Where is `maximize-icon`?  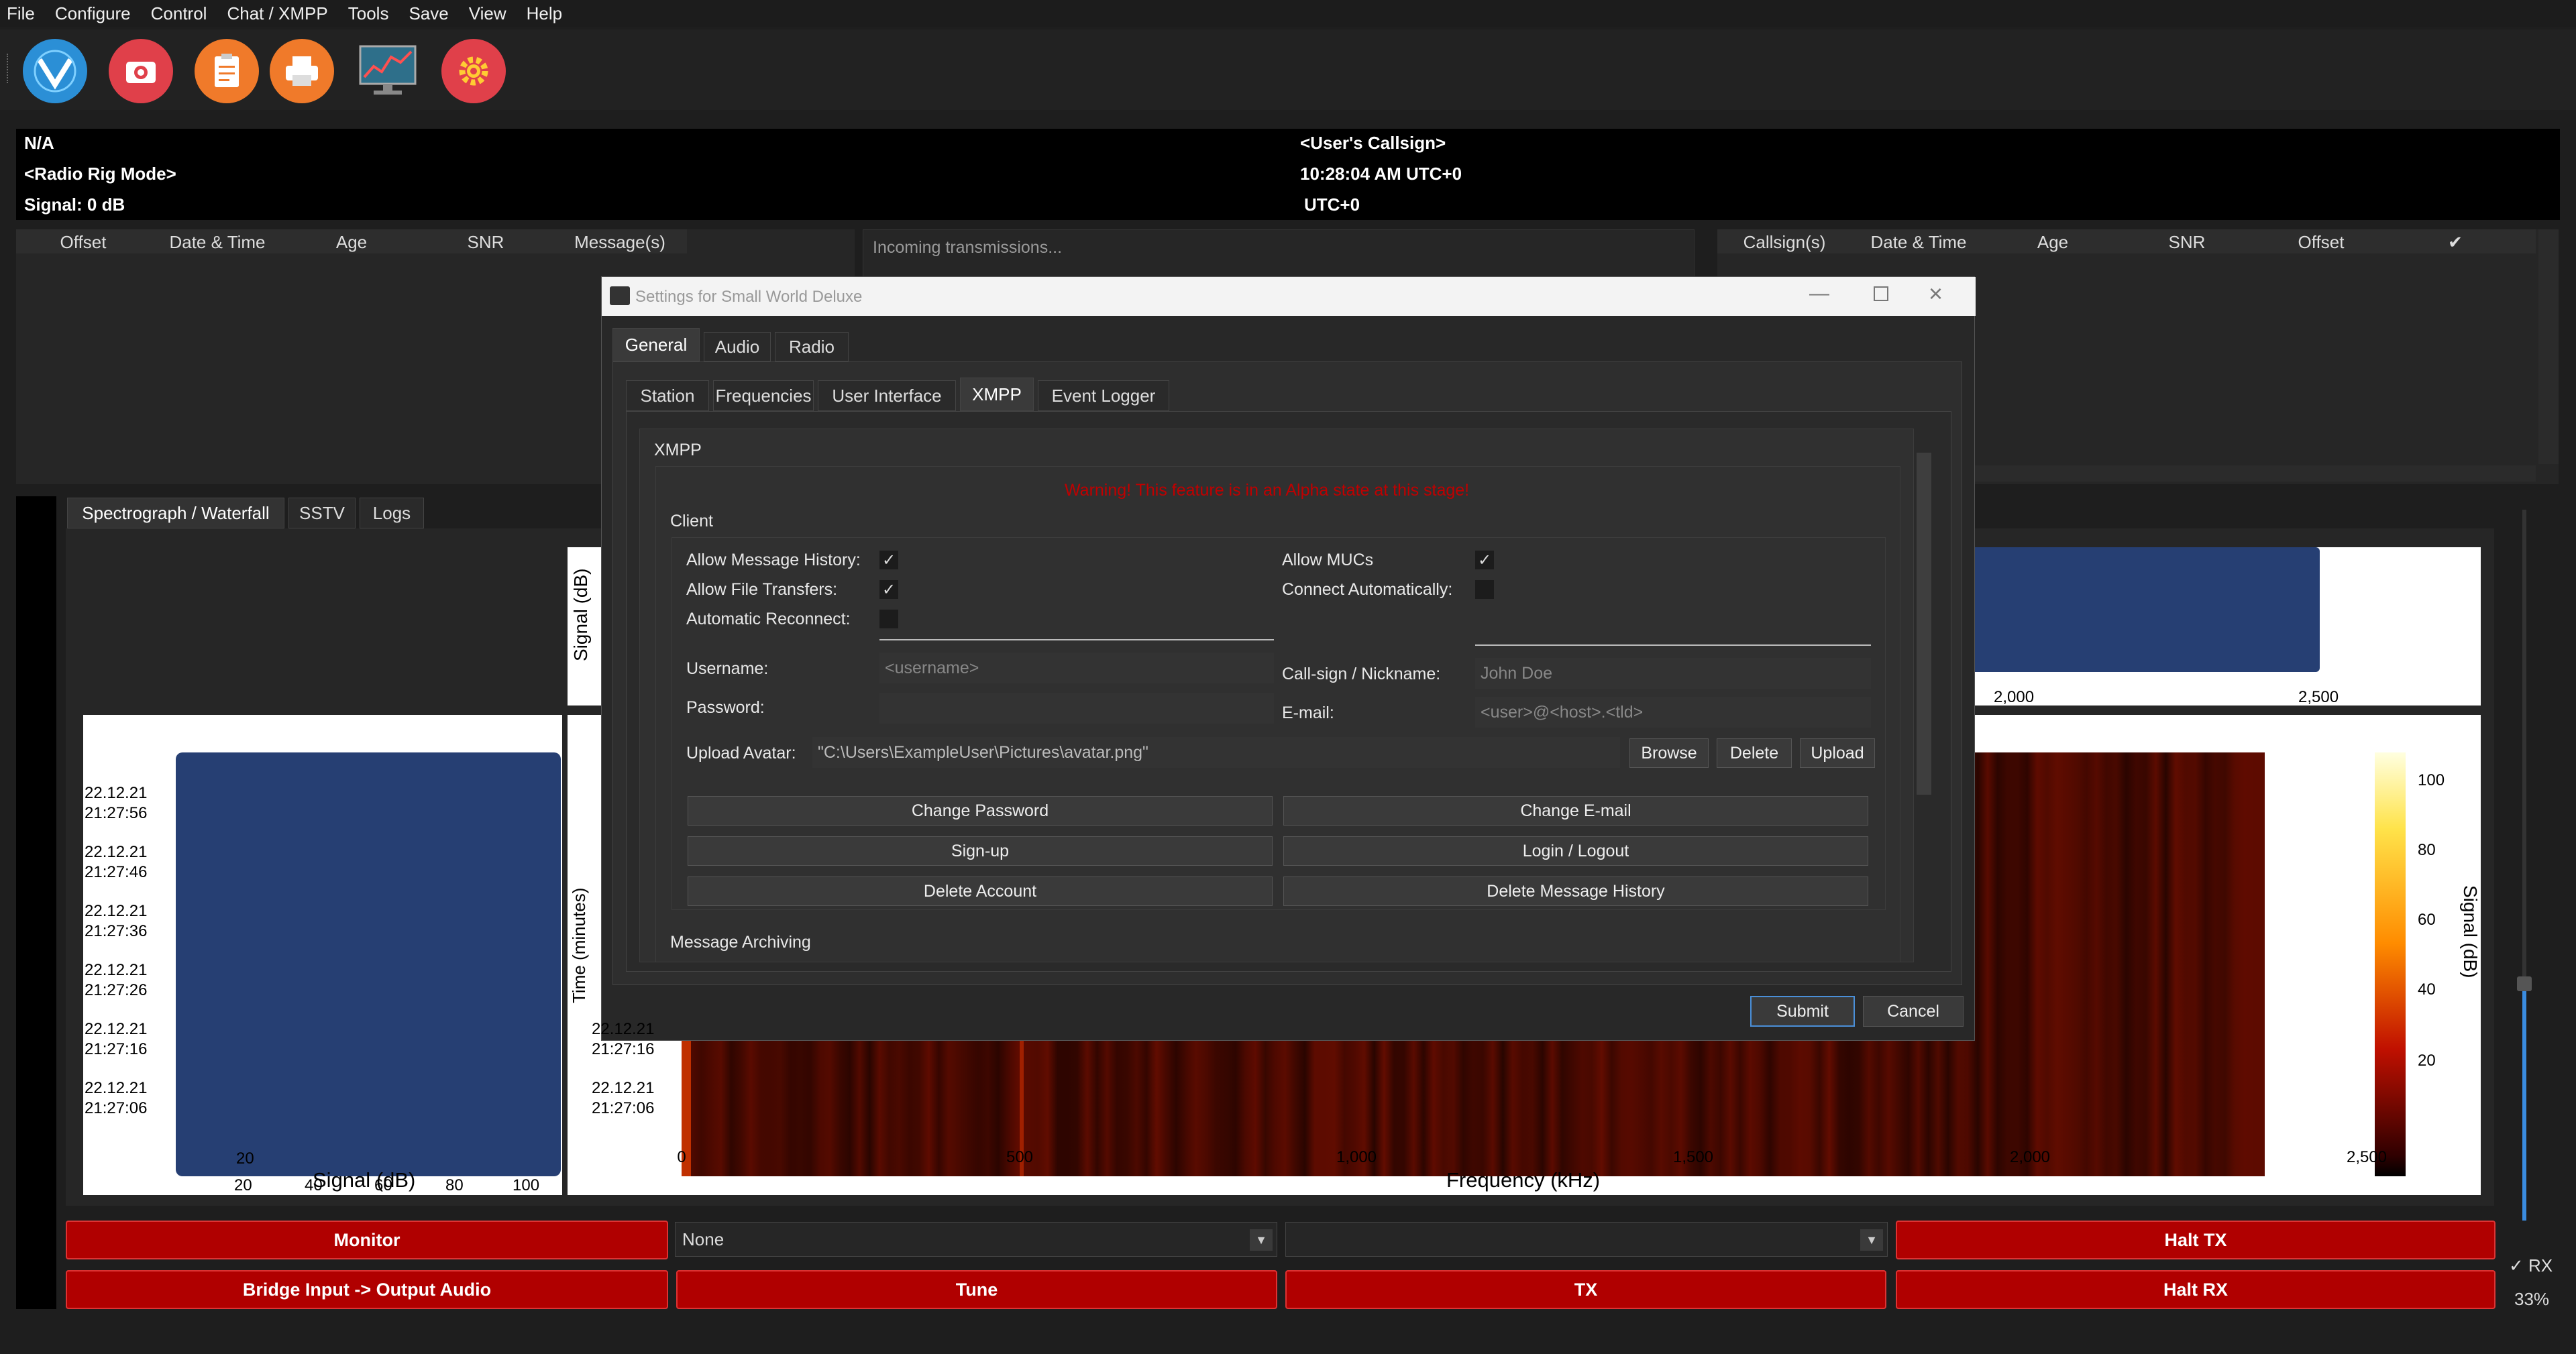
maximize-icon is located at coordinates (1881, 293).